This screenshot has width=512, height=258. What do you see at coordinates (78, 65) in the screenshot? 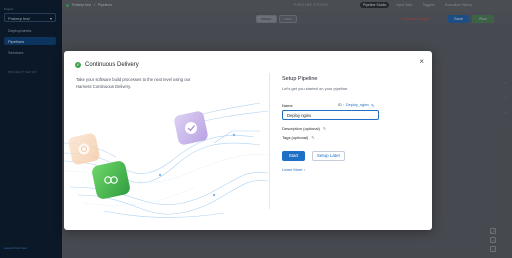
I see `check-circle-icon: ✓` at bounding box center [78, 65].